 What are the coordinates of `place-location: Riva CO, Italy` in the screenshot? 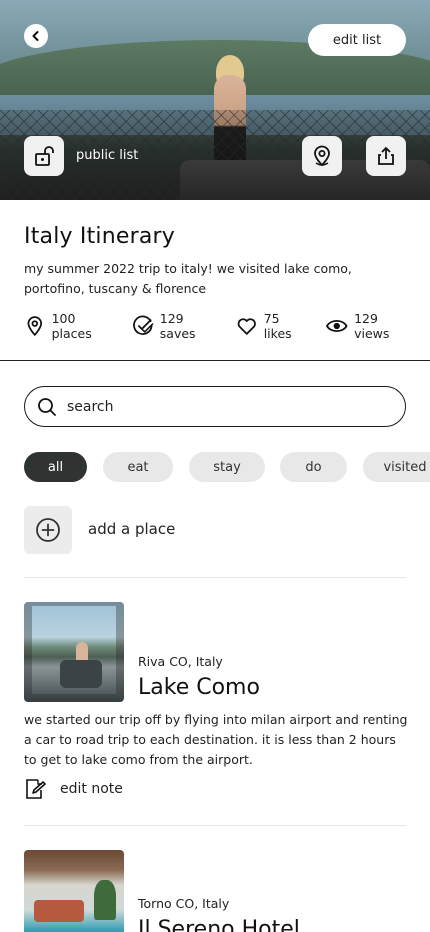 It's located at (180, 661).